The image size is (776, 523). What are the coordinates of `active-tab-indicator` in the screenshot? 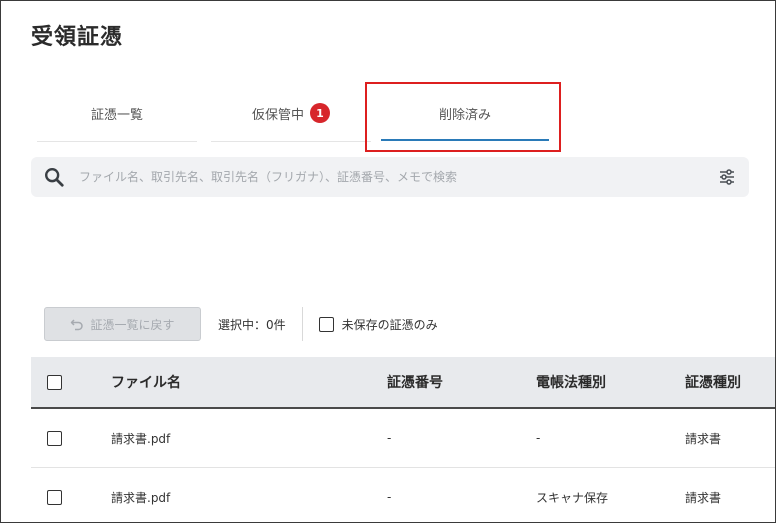 It's located at (465, 140).